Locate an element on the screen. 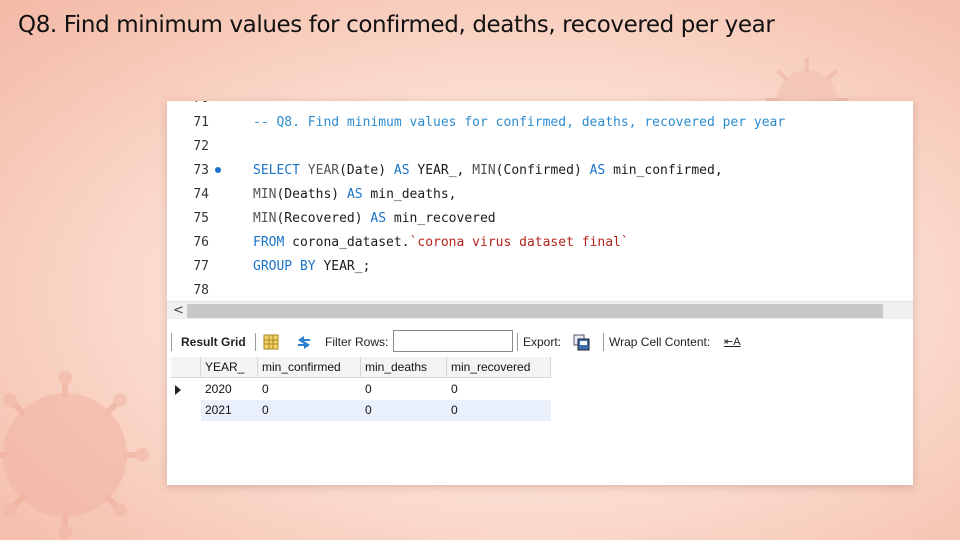  line-number: 72 is located at coordinates (201, 146).